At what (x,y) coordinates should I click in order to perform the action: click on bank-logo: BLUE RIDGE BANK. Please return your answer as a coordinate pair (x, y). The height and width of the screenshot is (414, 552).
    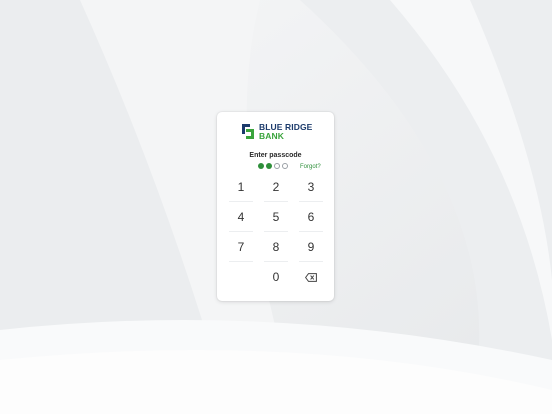
    Looking at the image, I should click on (281, 132).